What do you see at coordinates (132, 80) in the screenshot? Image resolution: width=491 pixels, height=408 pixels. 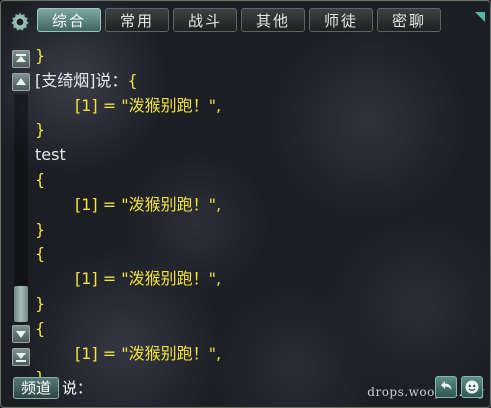 I see `chat-text: {` at bounding box center [132, 80].